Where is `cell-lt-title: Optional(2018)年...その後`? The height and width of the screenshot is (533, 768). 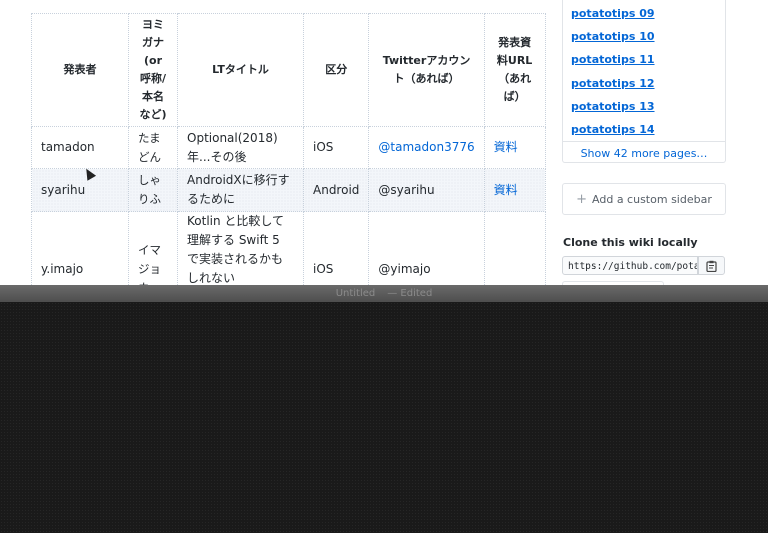
cell-lt-title: Optional(2018)年...その後 is located at coordinates (240, 147).